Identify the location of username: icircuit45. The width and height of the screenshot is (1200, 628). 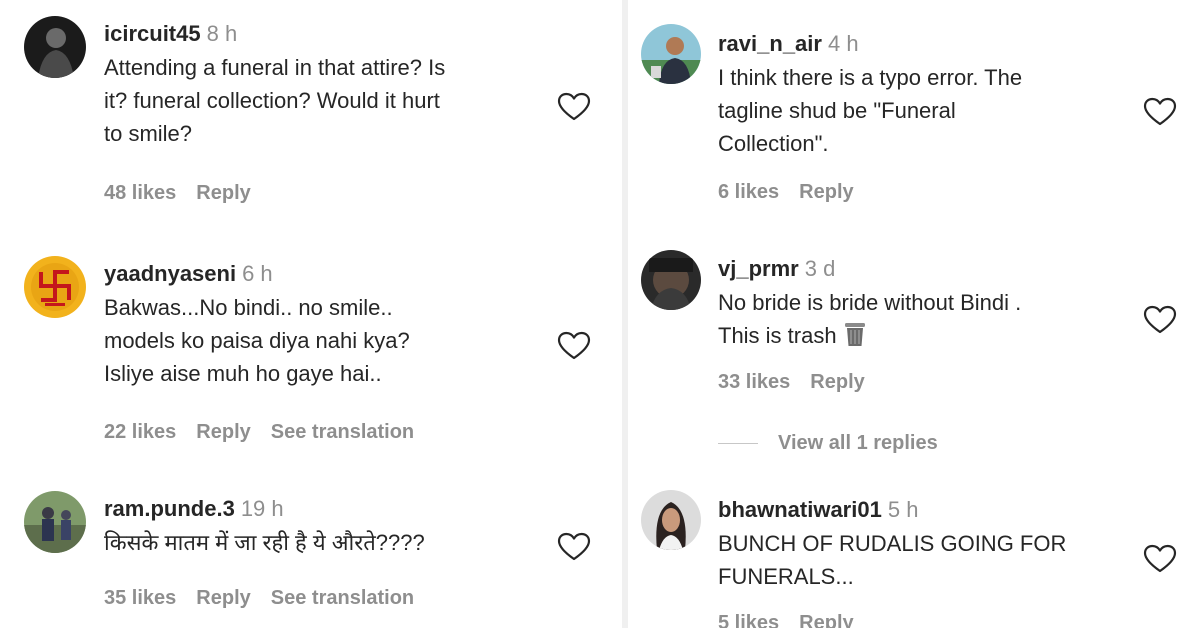
(152, 33).